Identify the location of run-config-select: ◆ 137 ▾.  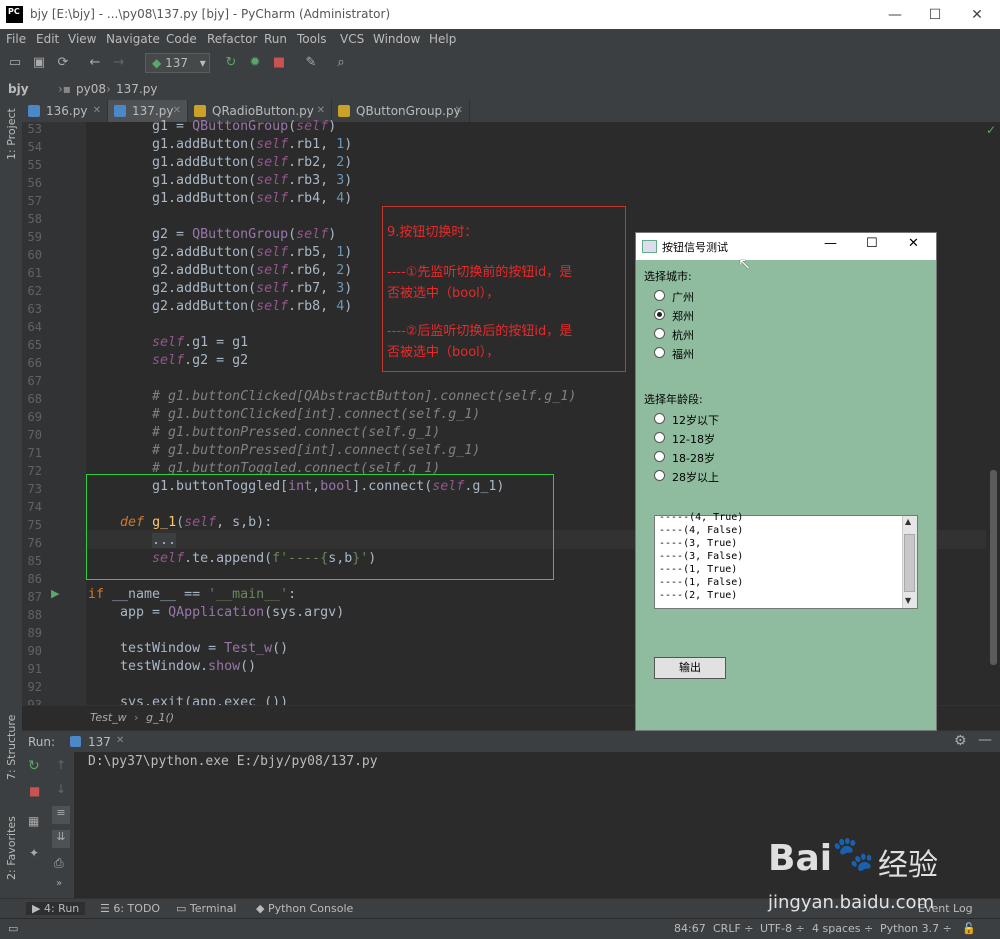
(177, 63).